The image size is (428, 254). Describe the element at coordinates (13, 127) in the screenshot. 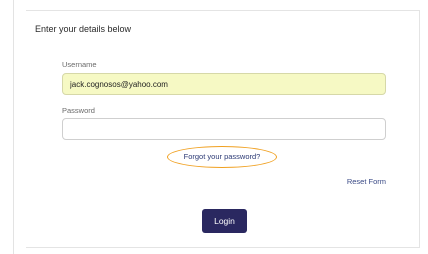

I see `page-divider` at that location.